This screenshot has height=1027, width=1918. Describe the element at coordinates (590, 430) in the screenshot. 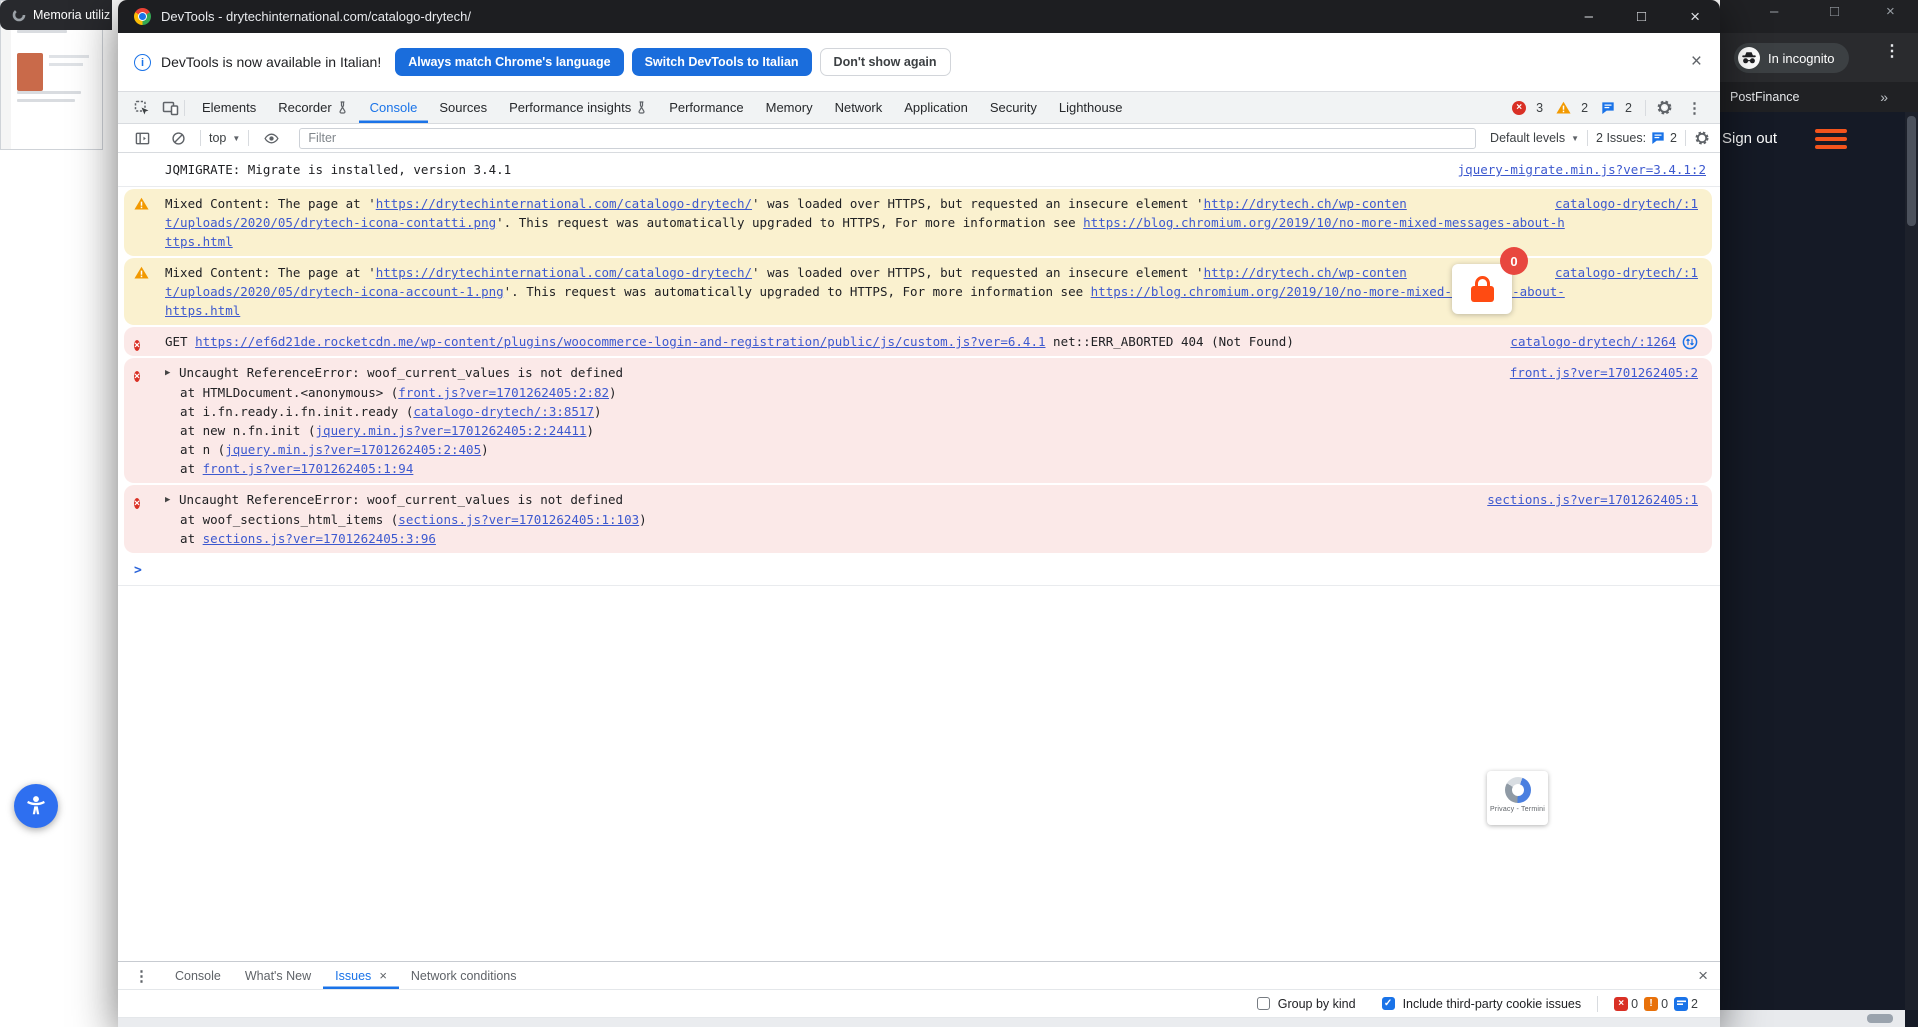

I see `console-text: )` at that location.